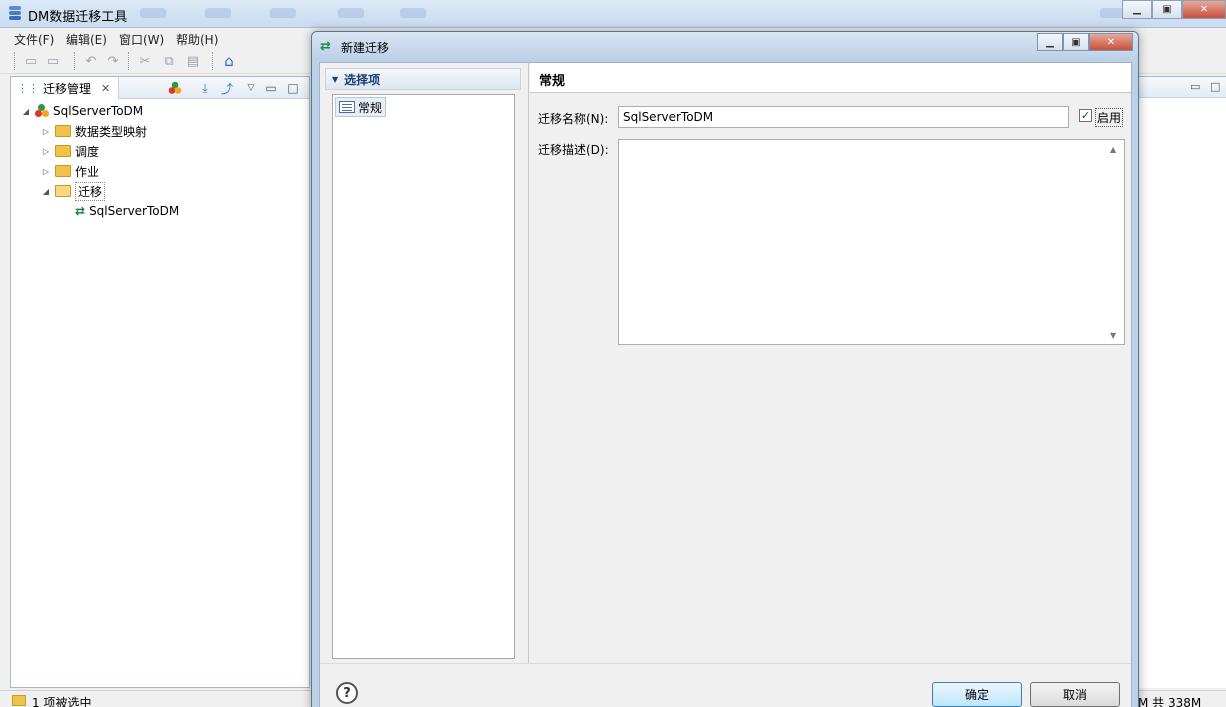 The height and width of the screenshot is (707, 1226). I want to click on options-nav-pane: ▼ 选择项 常规, so click(424, 363).